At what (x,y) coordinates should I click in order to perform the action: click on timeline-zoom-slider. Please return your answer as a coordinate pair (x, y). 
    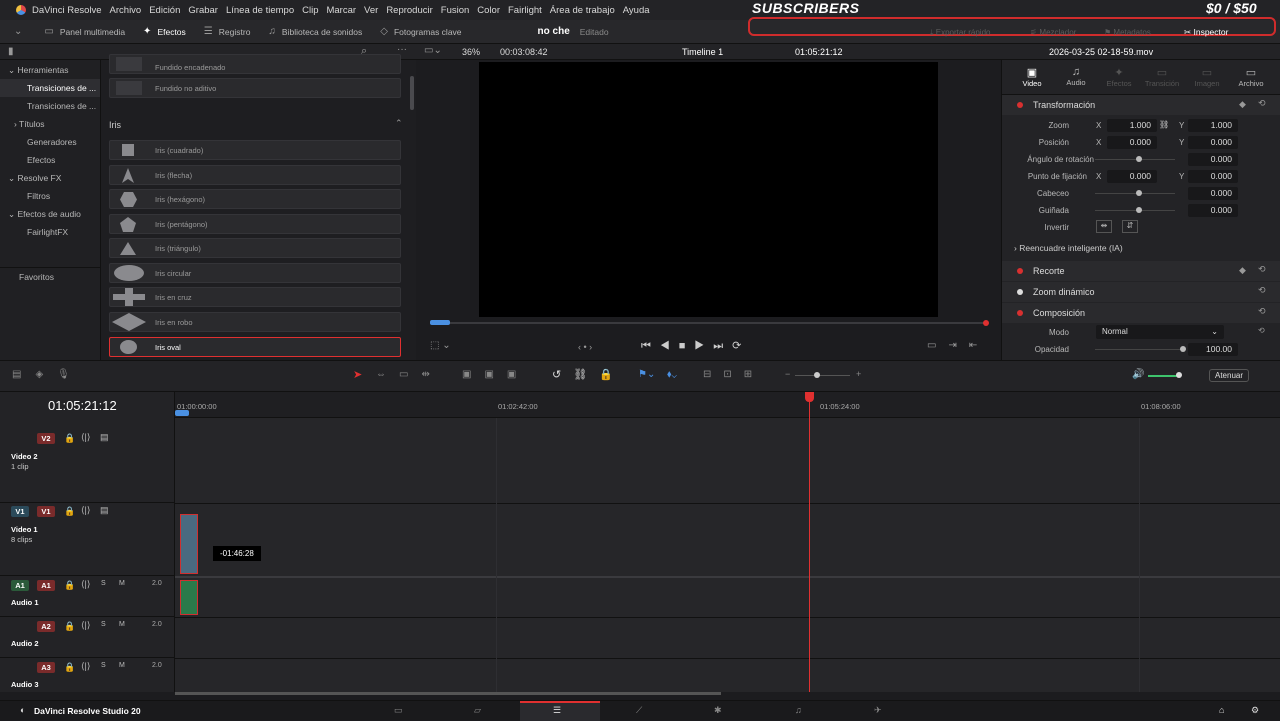
    Looking at the image, I should click on (822, 375).